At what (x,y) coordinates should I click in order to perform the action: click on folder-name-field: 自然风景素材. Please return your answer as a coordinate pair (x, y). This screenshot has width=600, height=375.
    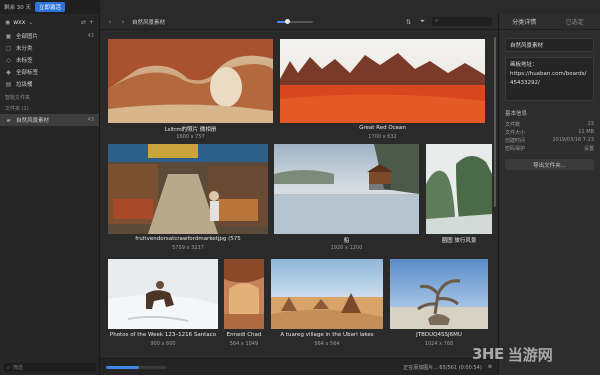
    Looking at the image, I should click on (549, 45).